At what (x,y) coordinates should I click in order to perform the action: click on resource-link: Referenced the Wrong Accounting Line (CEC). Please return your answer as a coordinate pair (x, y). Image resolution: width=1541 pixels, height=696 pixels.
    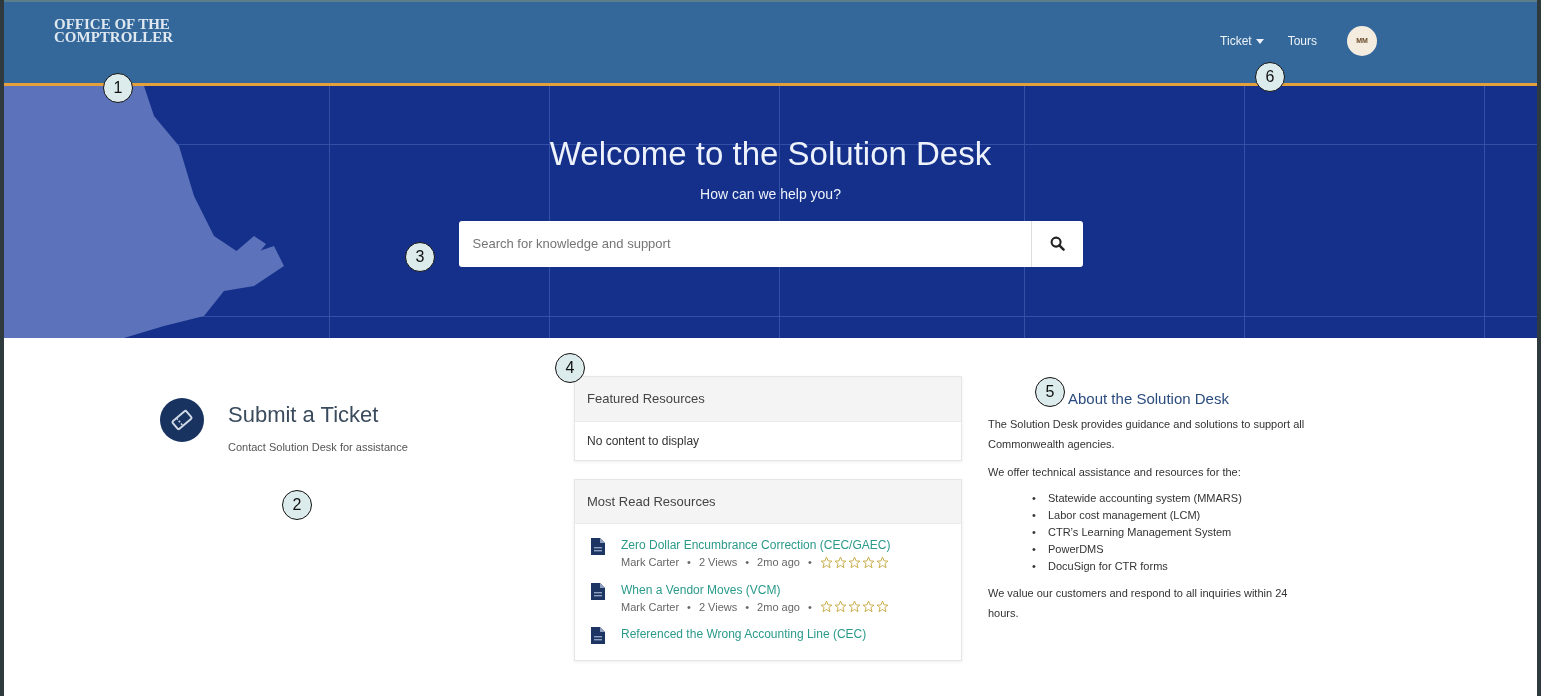
    Looking at the image, I should click on (744, 634).